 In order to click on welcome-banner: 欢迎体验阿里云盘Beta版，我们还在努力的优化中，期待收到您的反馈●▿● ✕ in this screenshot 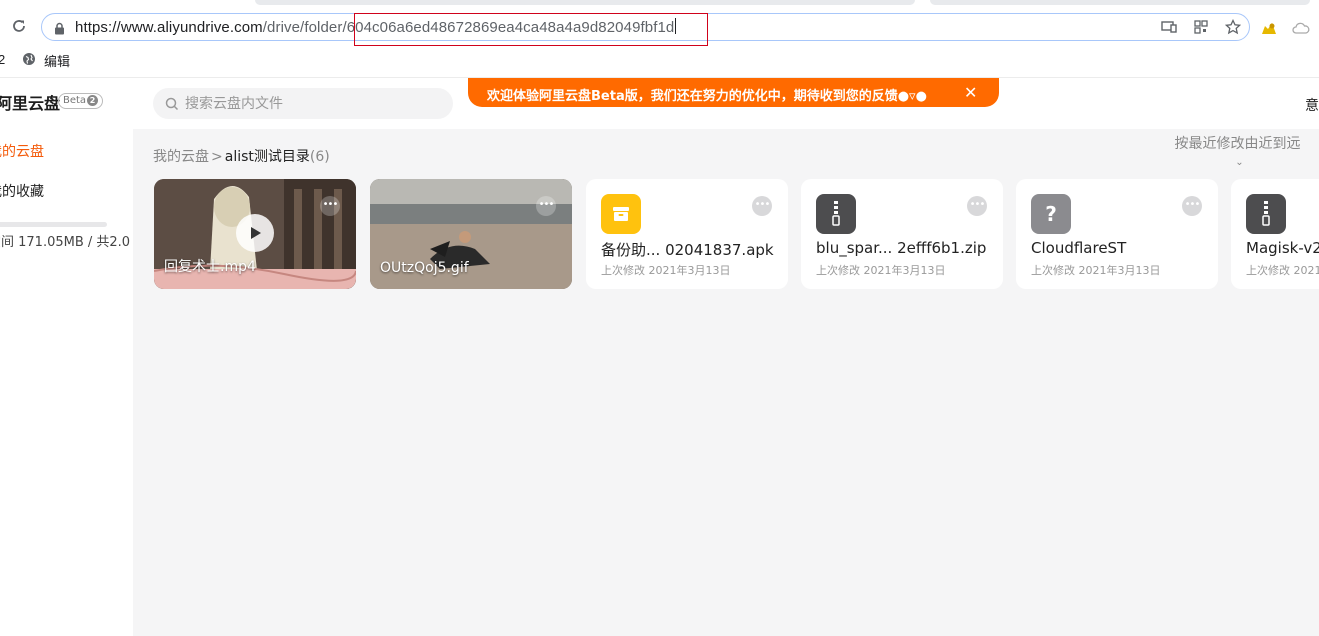, I will do `click(733, 92)`.